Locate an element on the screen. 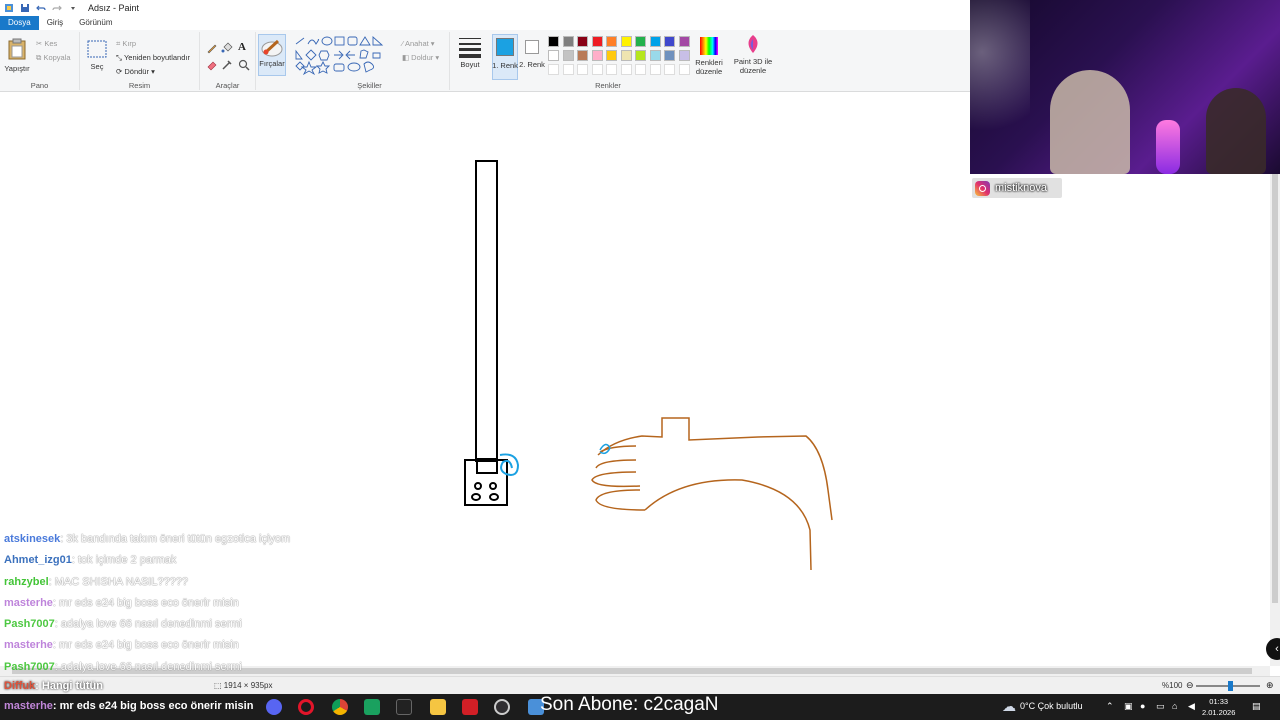  color2-button: 2. Renk is located at coordinates (532, 57).